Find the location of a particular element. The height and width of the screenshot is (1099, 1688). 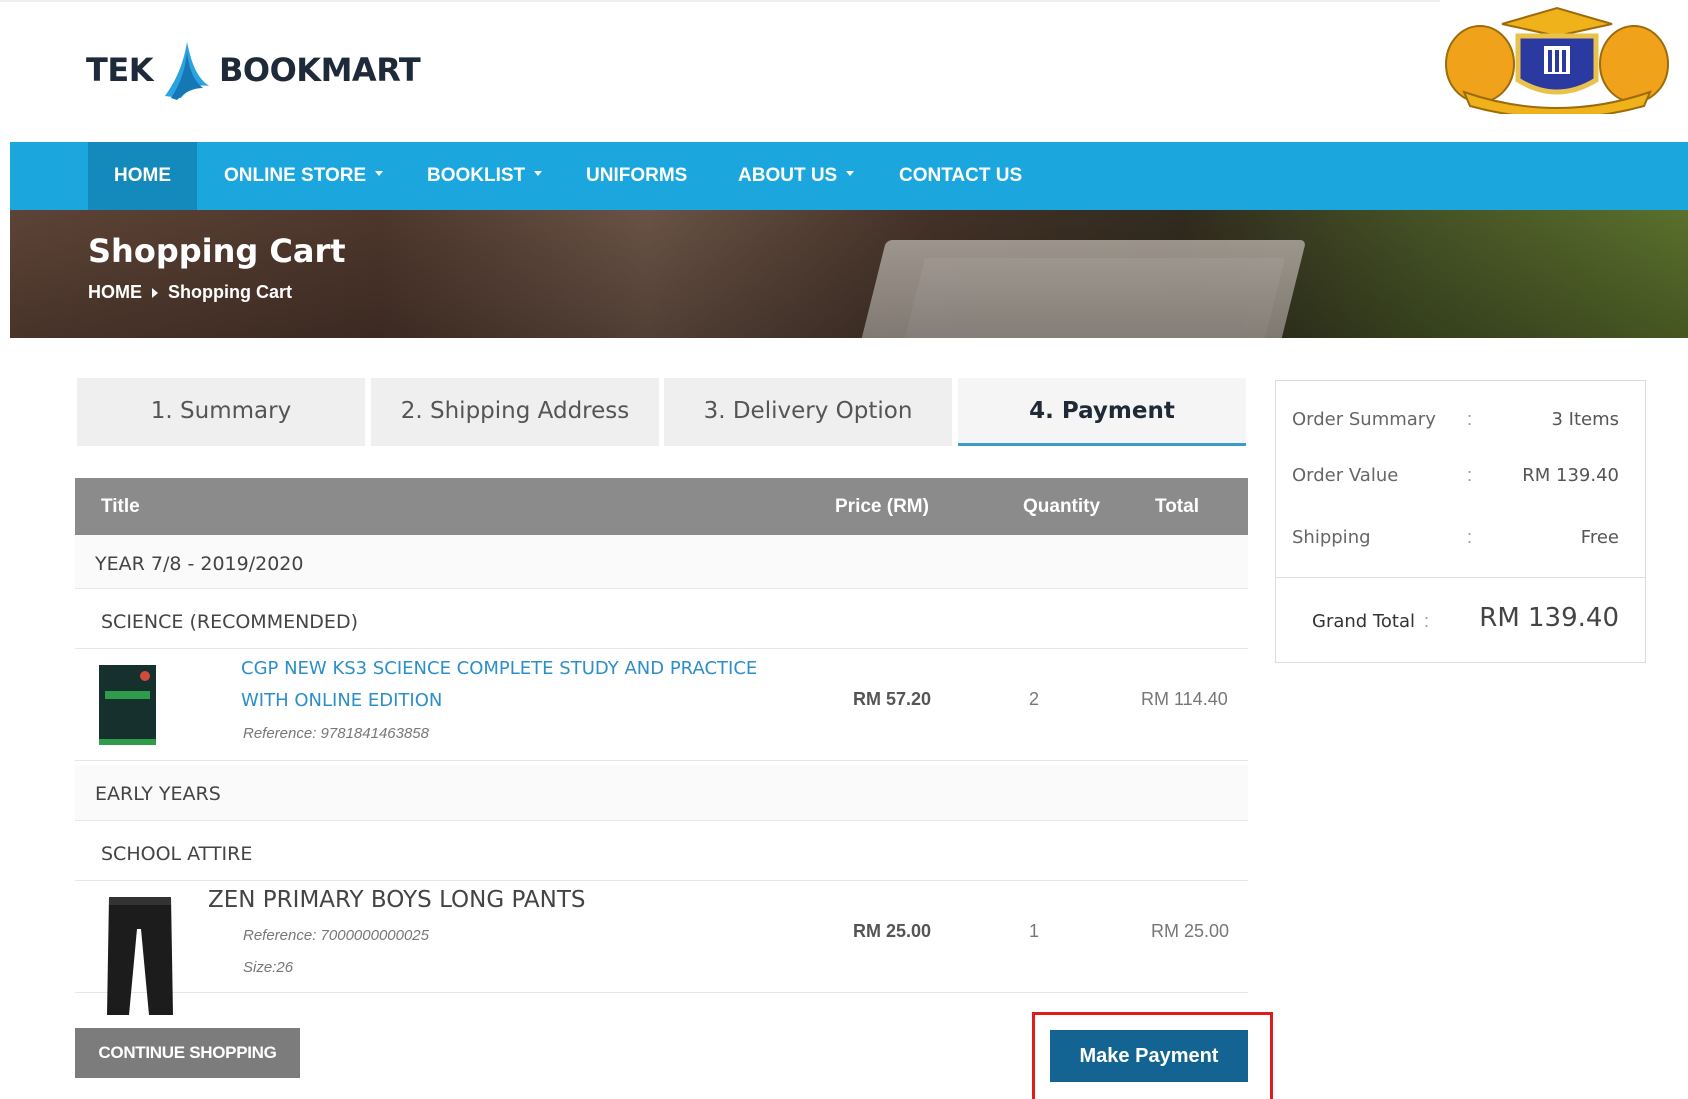

item-total: RM 25.00 is located at coordinates (1190, 931).